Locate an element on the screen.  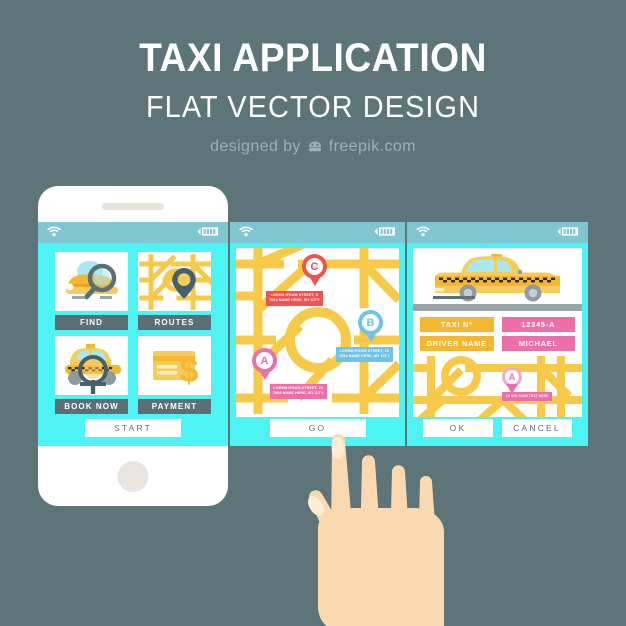
screen1-cta-wrap: START is located at coordinates (133, 427).